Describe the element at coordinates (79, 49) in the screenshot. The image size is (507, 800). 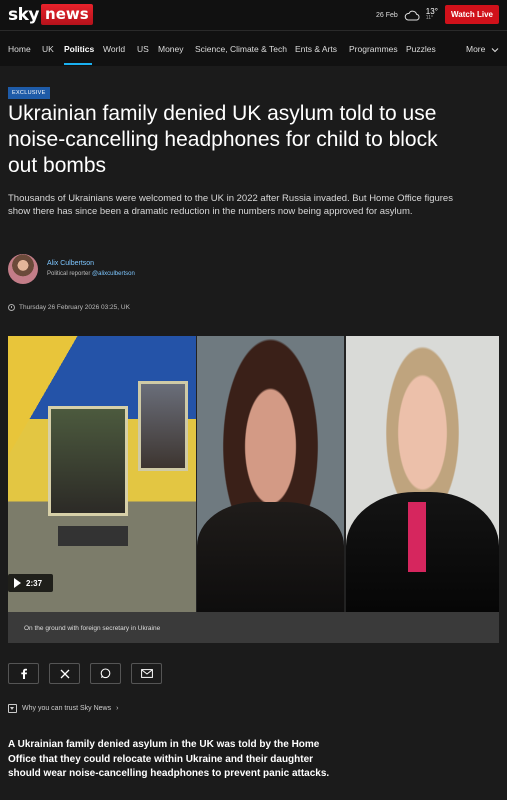
I see `nav-item-politics: Politics` at that location.